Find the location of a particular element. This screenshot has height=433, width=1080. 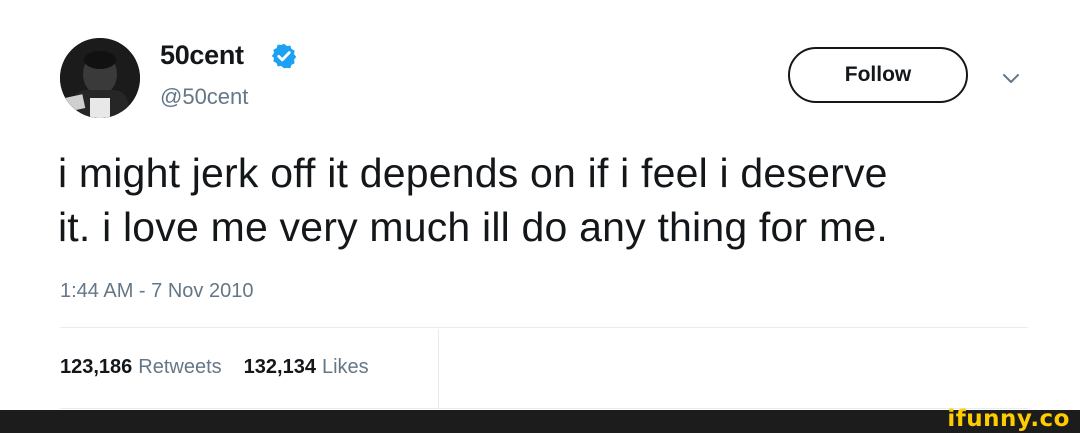

avatar-image is located at coordinates (100, 78).